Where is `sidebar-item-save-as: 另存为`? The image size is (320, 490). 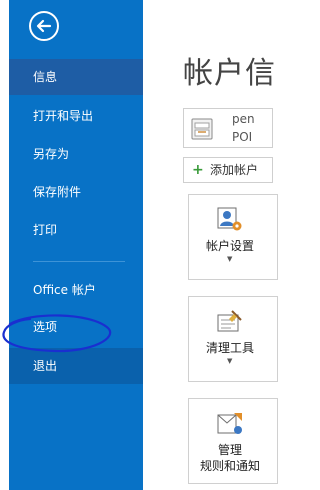
sidebar-item-save-as: 另存为 is located at coordinates (76, 154).